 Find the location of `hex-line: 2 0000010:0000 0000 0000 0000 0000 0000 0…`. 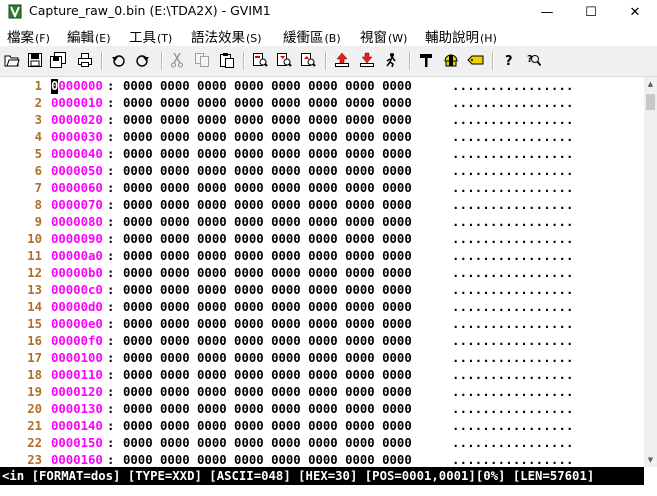

hex-line: 2 0000010:0000 0000 0000 0000 0000 0000 0… is located at coordinates (322, 103).